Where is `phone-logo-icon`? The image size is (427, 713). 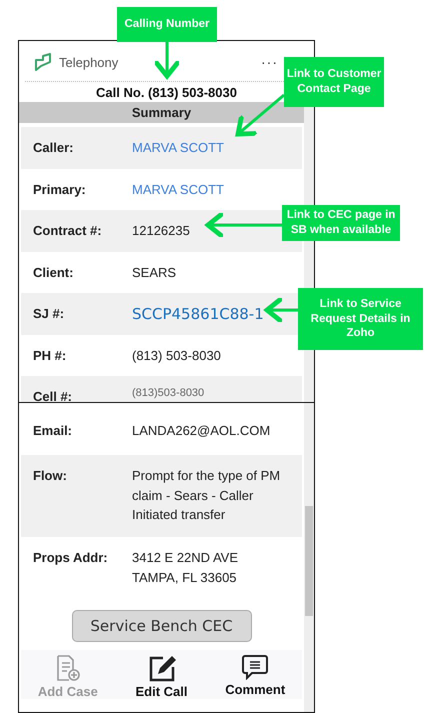 phone-logo-icon is located at coordinates (43, 62).